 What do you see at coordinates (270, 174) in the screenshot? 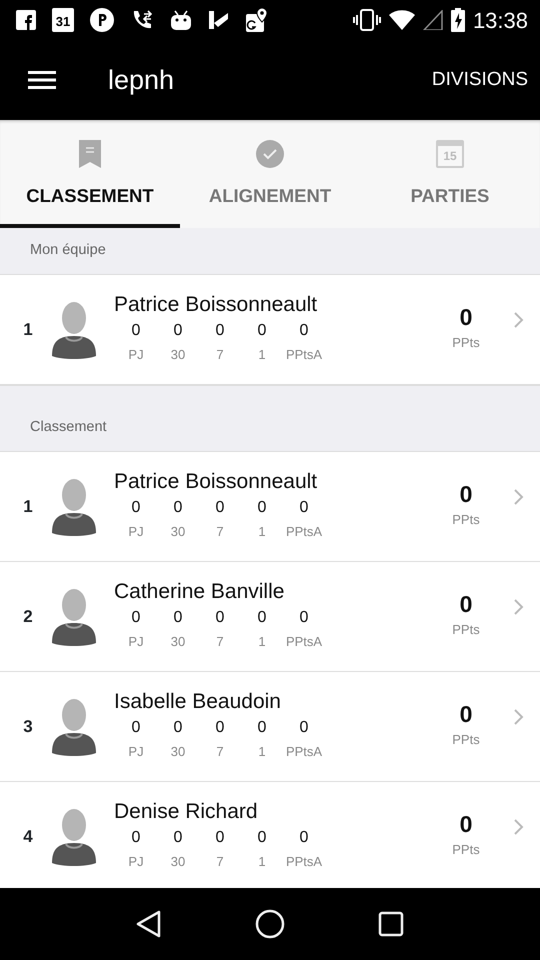
I see `tab: ALIGNEMENT` at bounding box center [270, 174].